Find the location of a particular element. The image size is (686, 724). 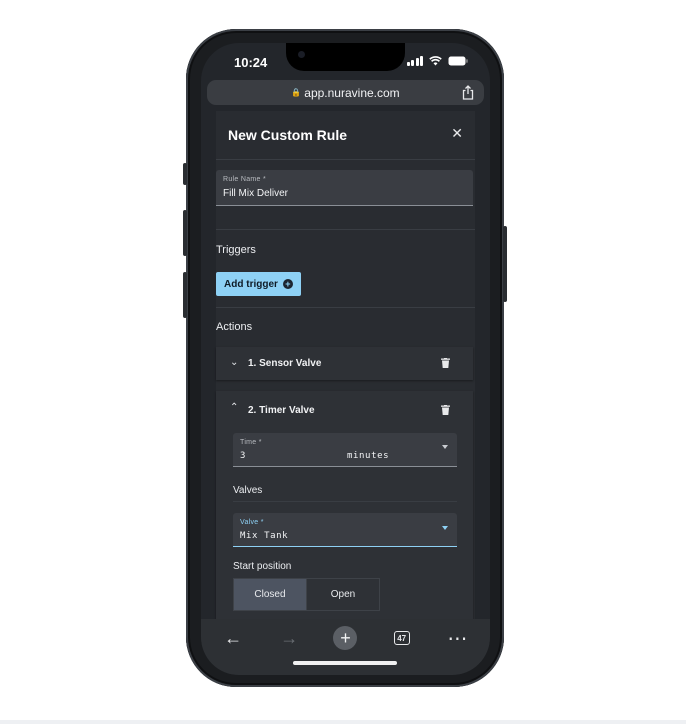

volume-down-button is located at coordinates (185, 295).